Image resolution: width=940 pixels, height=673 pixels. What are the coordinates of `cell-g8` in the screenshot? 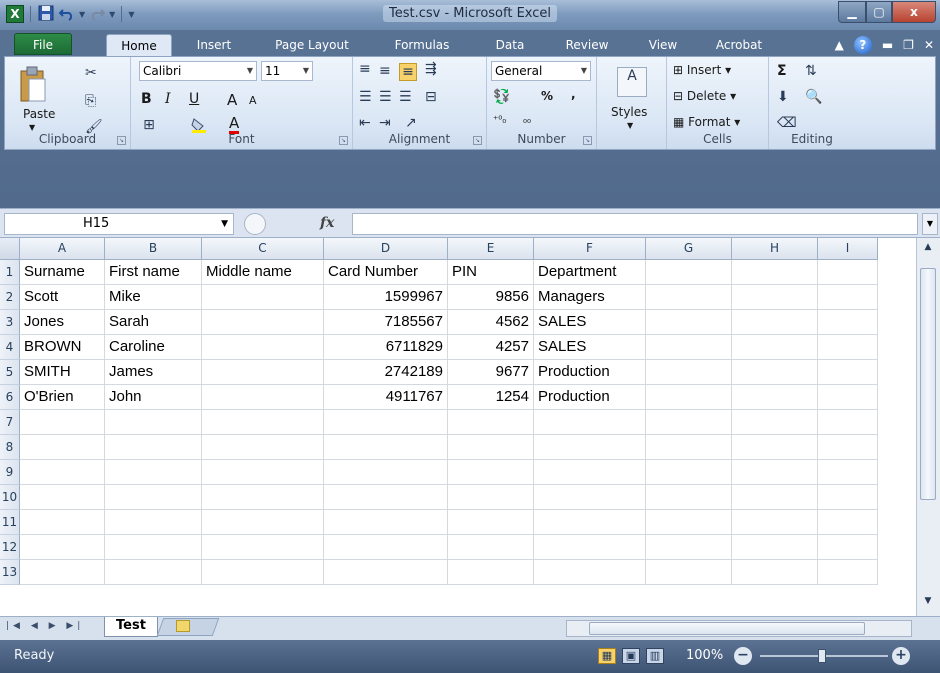 It's located at (689, 447).